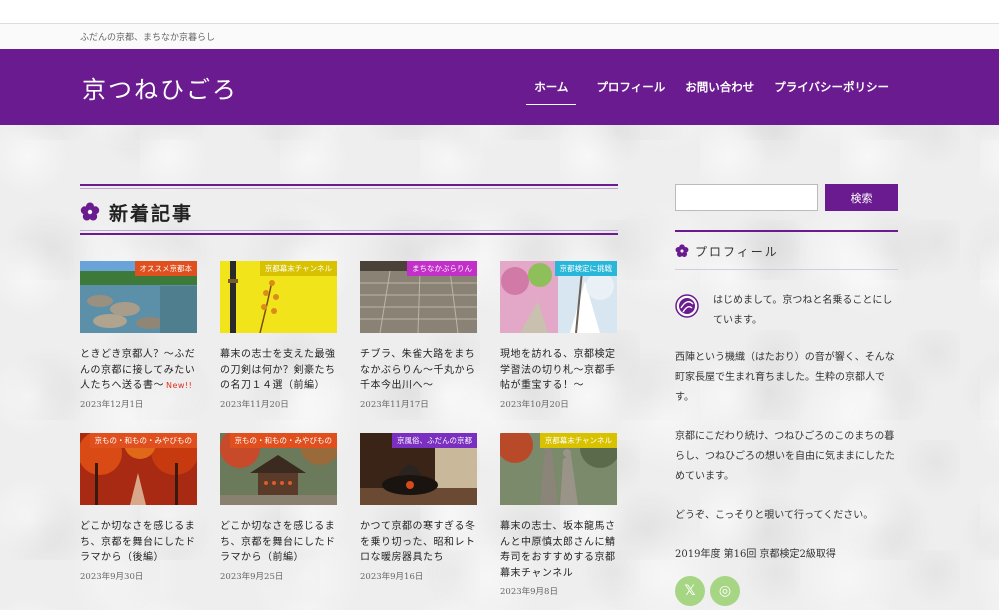  What do you see at coordinates (558, 297) in the screenshot?
I see `article-thumbnail: 京都検定に挑戦` at bounding box center [558, 297].